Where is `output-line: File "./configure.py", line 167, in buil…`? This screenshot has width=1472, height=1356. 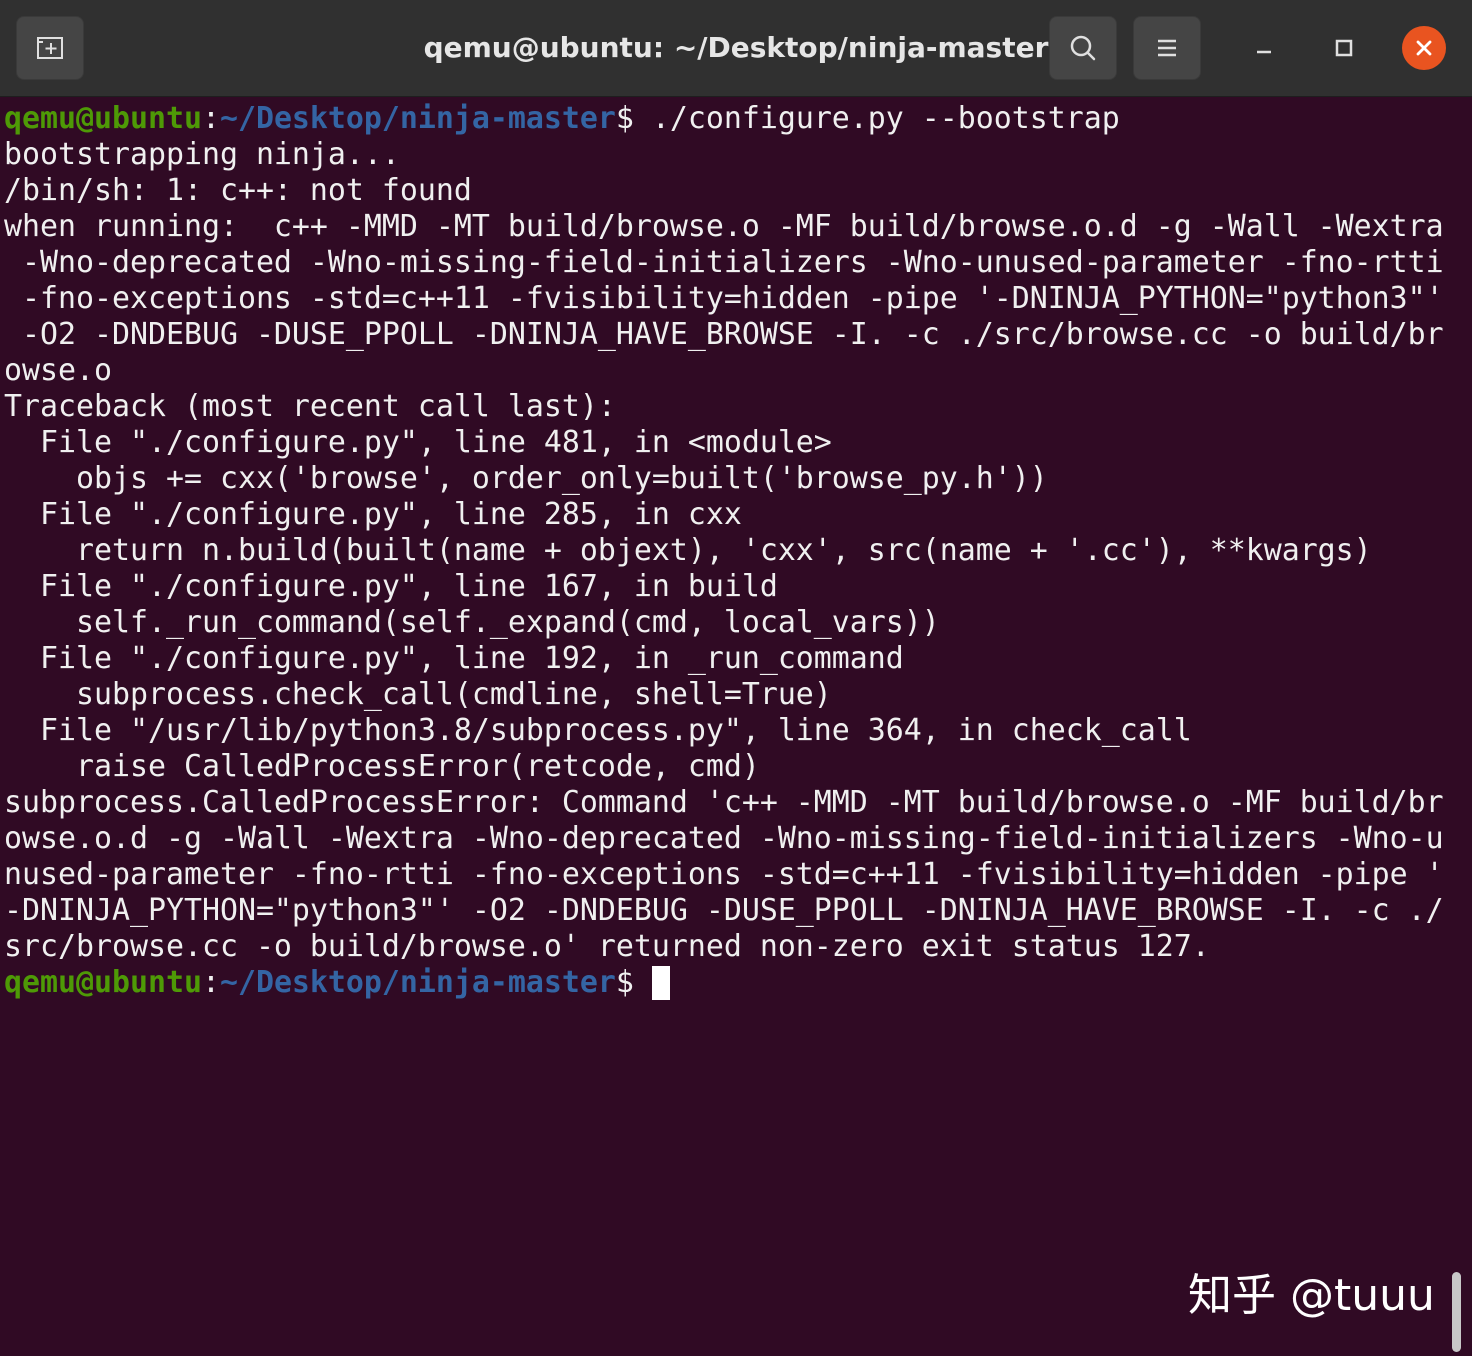
output-line: File "./configure.py", line 167, in buil… is located at coordinates (391, 586).